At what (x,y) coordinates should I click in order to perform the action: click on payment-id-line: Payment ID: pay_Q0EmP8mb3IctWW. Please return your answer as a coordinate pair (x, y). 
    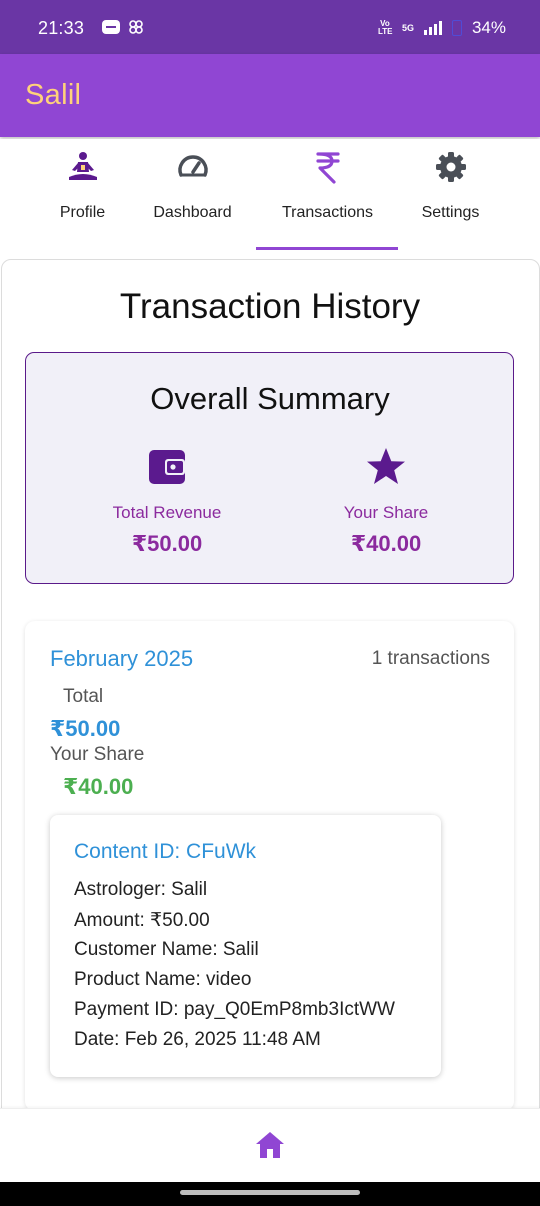
    Looking at the image, I should click on (234, 1009).